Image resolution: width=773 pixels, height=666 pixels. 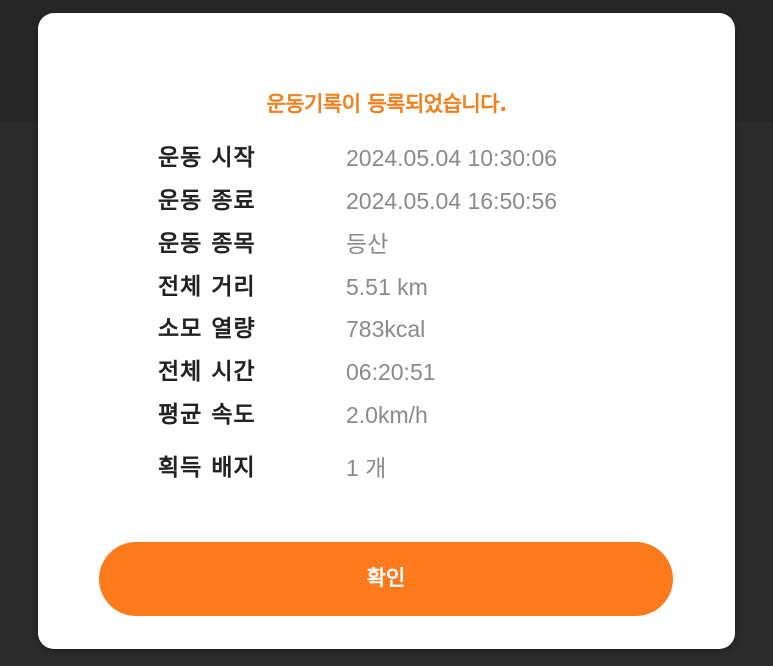 I want to click on row-label: 운동 시작, so click(x=207, y=158).